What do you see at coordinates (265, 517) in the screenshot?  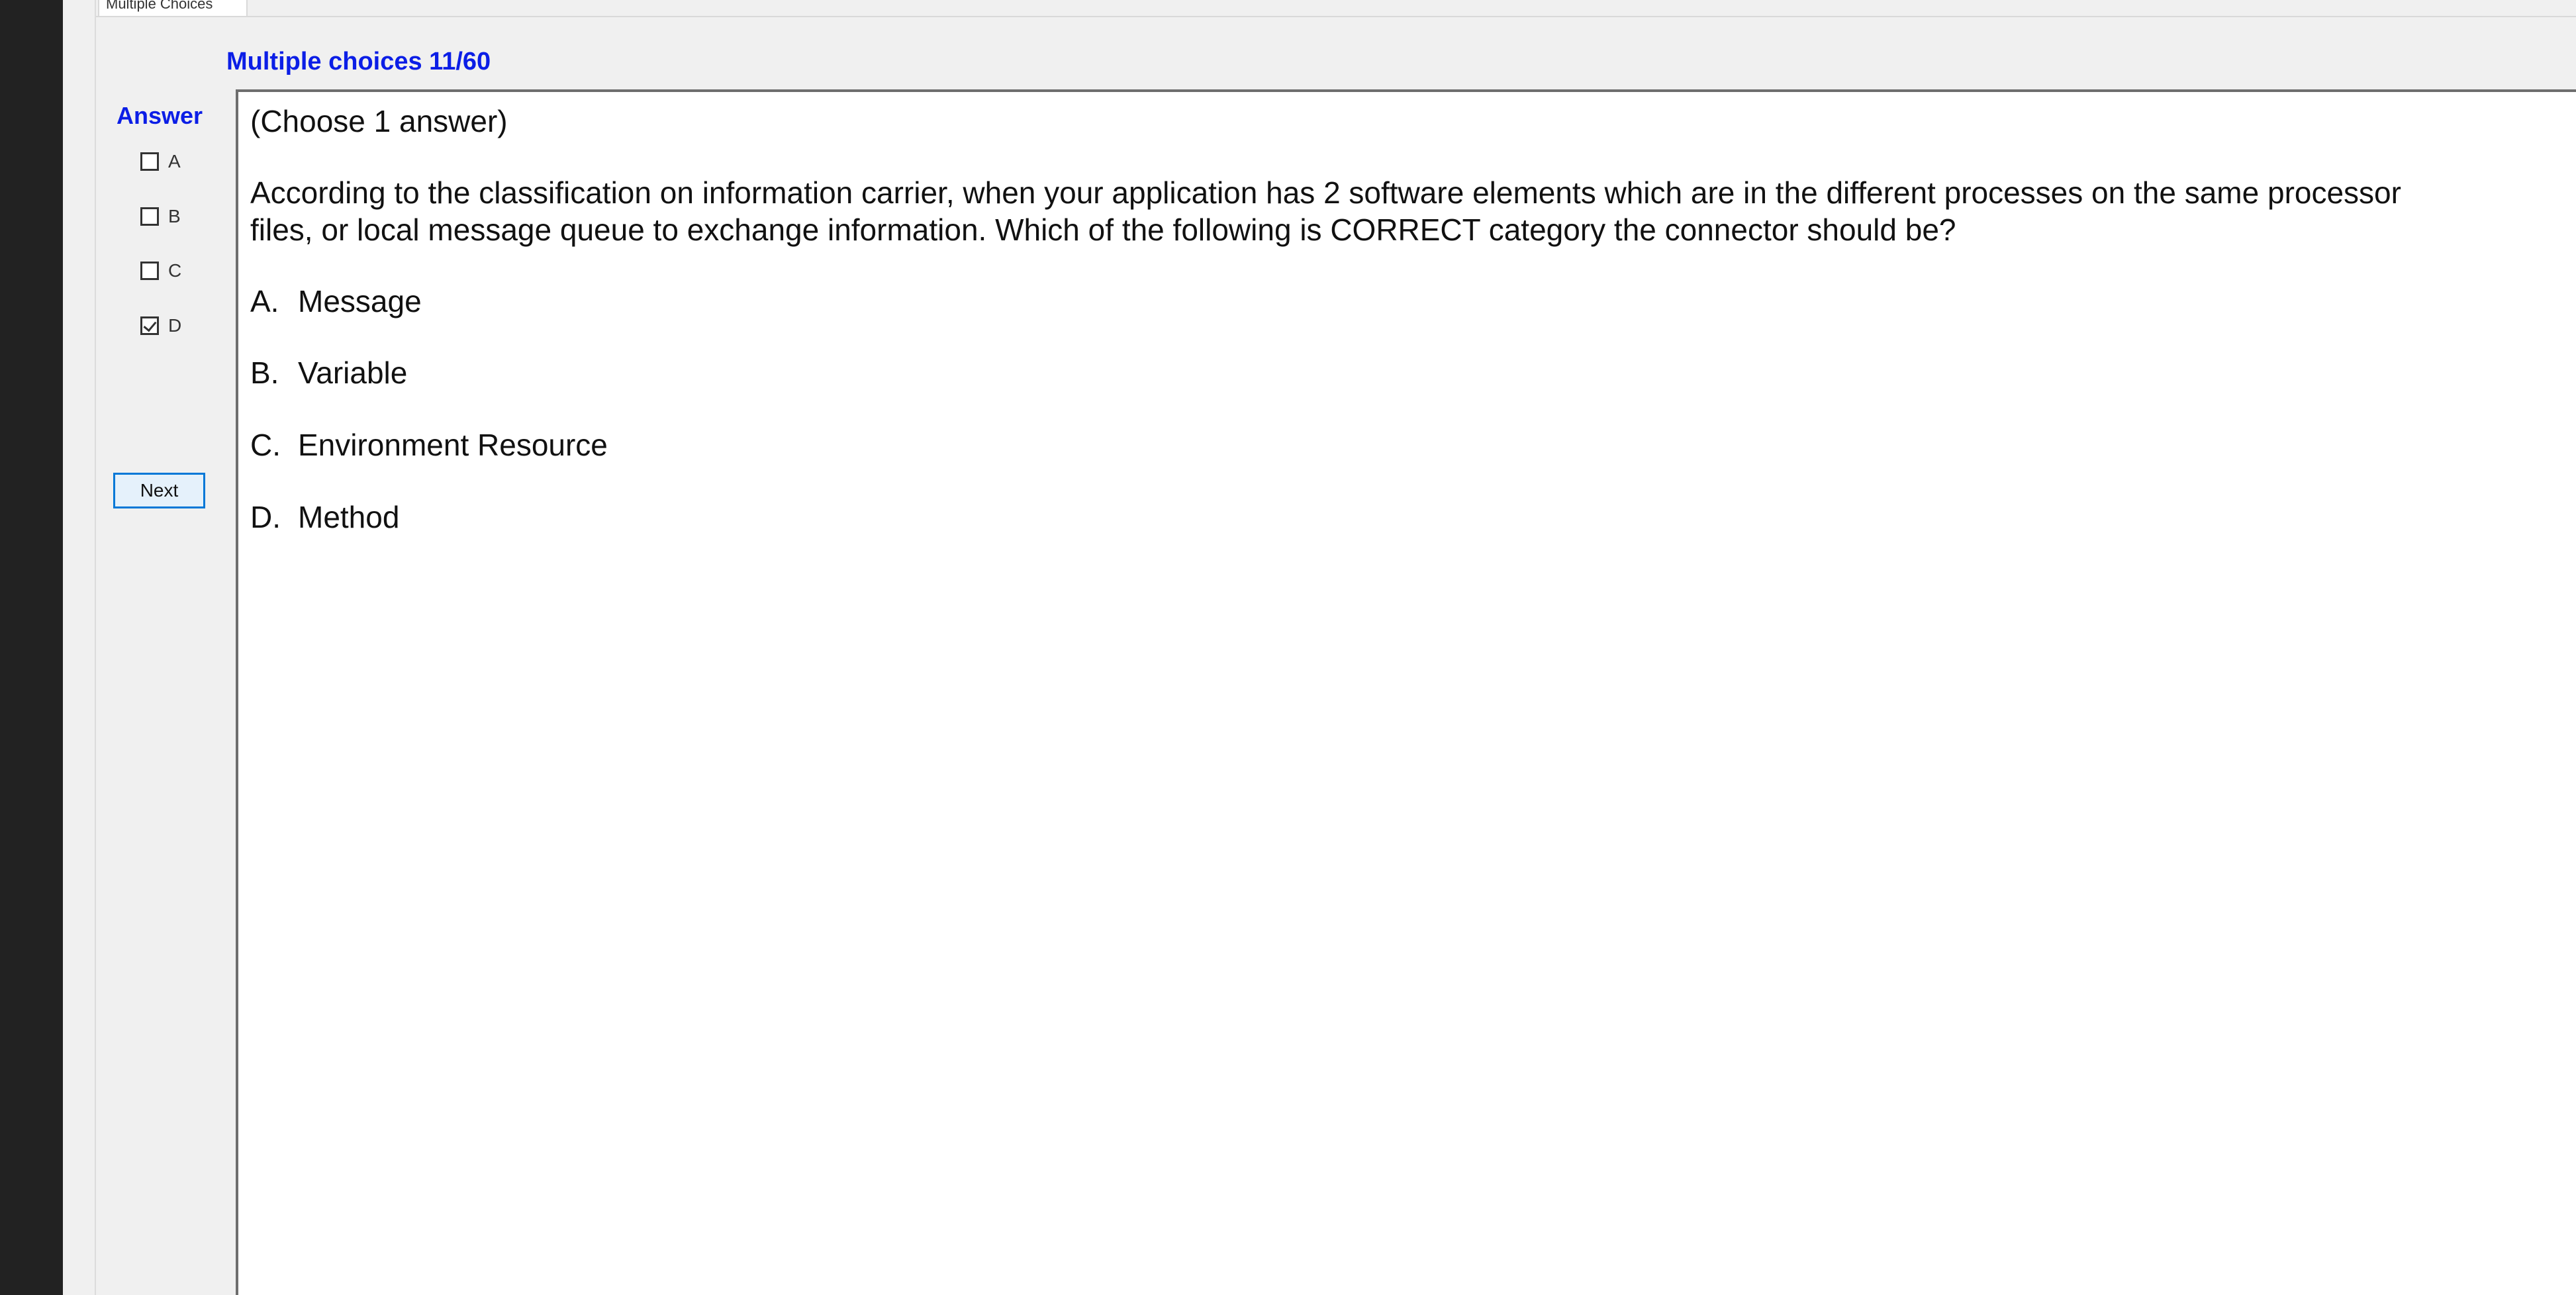 I see `choice-d-letter: D.` at bounding box center [265, 517].